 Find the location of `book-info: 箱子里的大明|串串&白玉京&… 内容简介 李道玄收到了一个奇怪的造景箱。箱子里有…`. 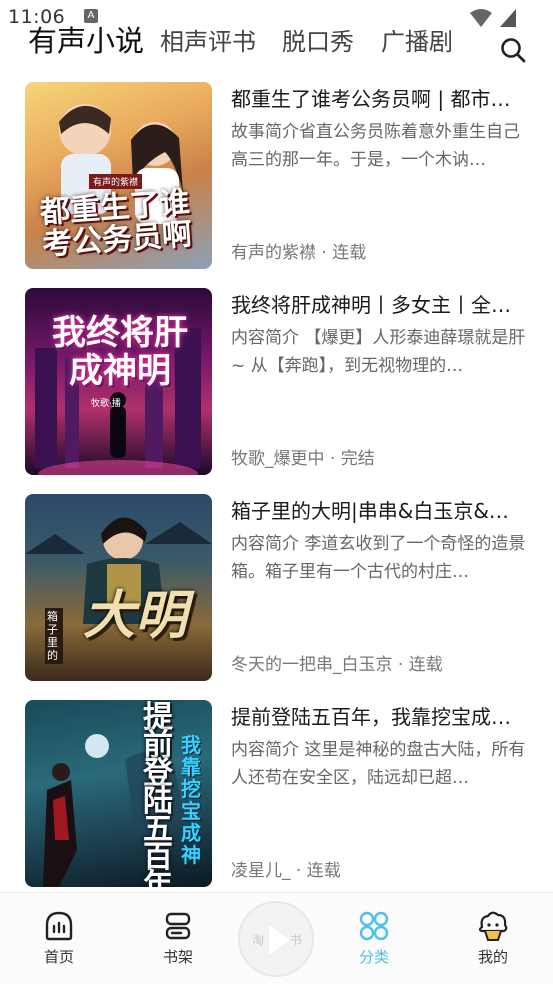

book-info: 箱子里的大明|串串&白玉京&… 内容简介 李道玄收到了一个奇怪的造景箱。箱子里有… is located at coordinates (381, 541).